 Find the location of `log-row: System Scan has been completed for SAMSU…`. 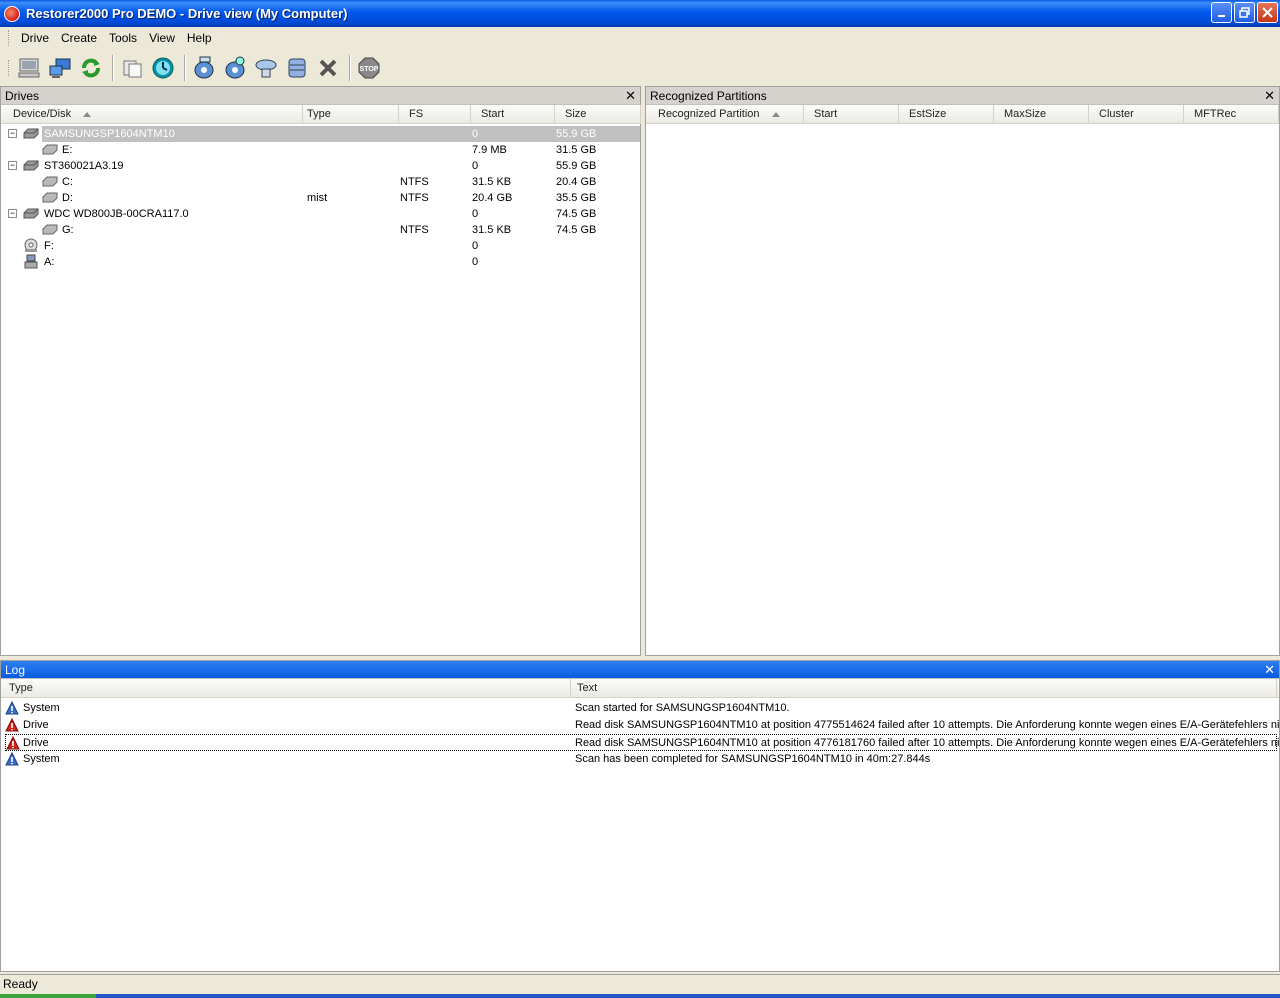

log-row: System Scan has been completed for SAMSU… is located at coordinates (641, 759).